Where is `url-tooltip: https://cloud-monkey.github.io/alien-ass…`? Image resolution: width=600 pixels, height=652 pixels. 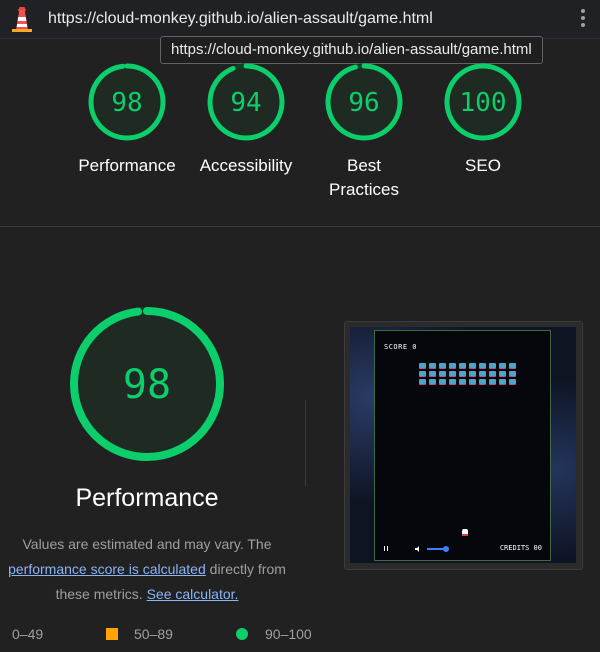 url-tooltip: https://cloud-monkey.github.io/alien-ass… is located at coordinates (351, 50).